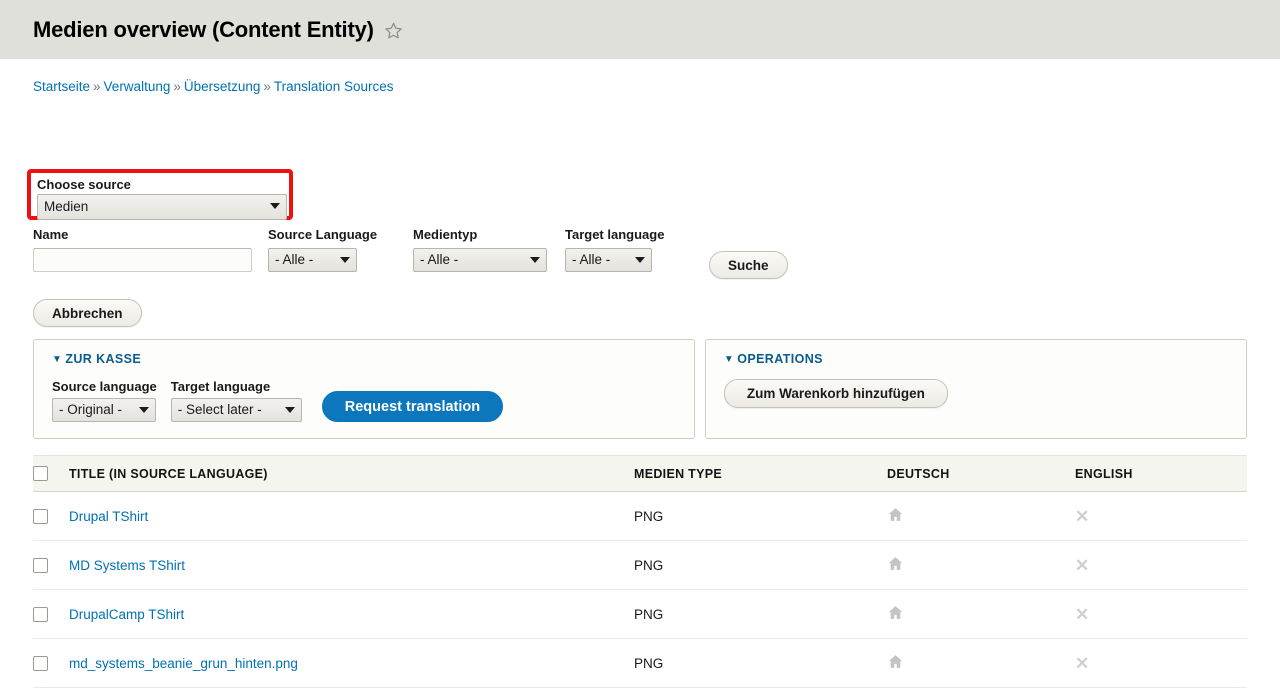  I want to click on checkout-target-language-select-wrap: - Select later -, so click(236, 410).